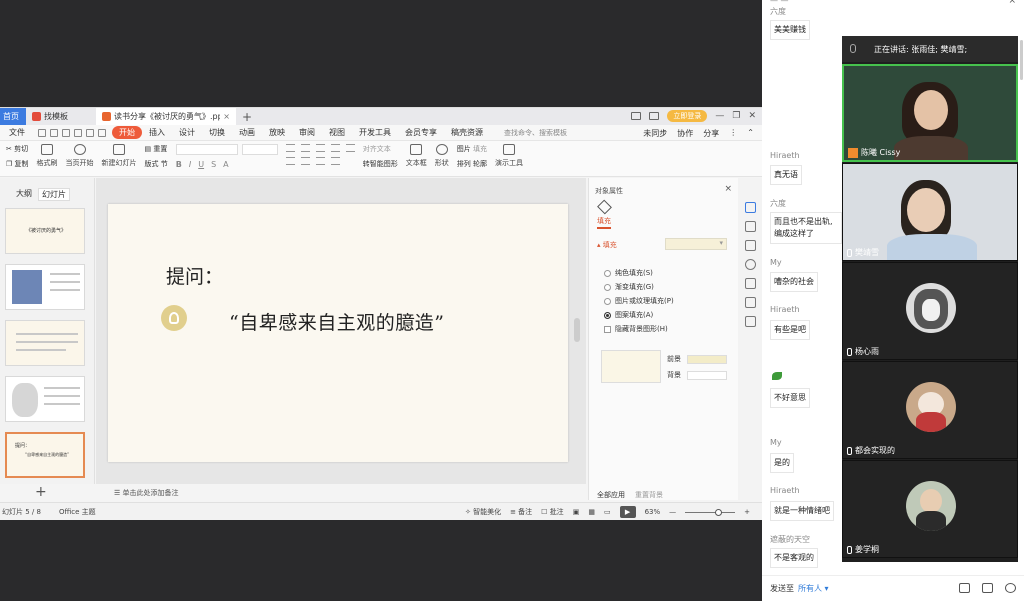 The height and width of the screenshot is (601, 1024). Describe the element at coordinates (653, 512) in the screenshot. I see `zoom-percent: 63%` at that location.